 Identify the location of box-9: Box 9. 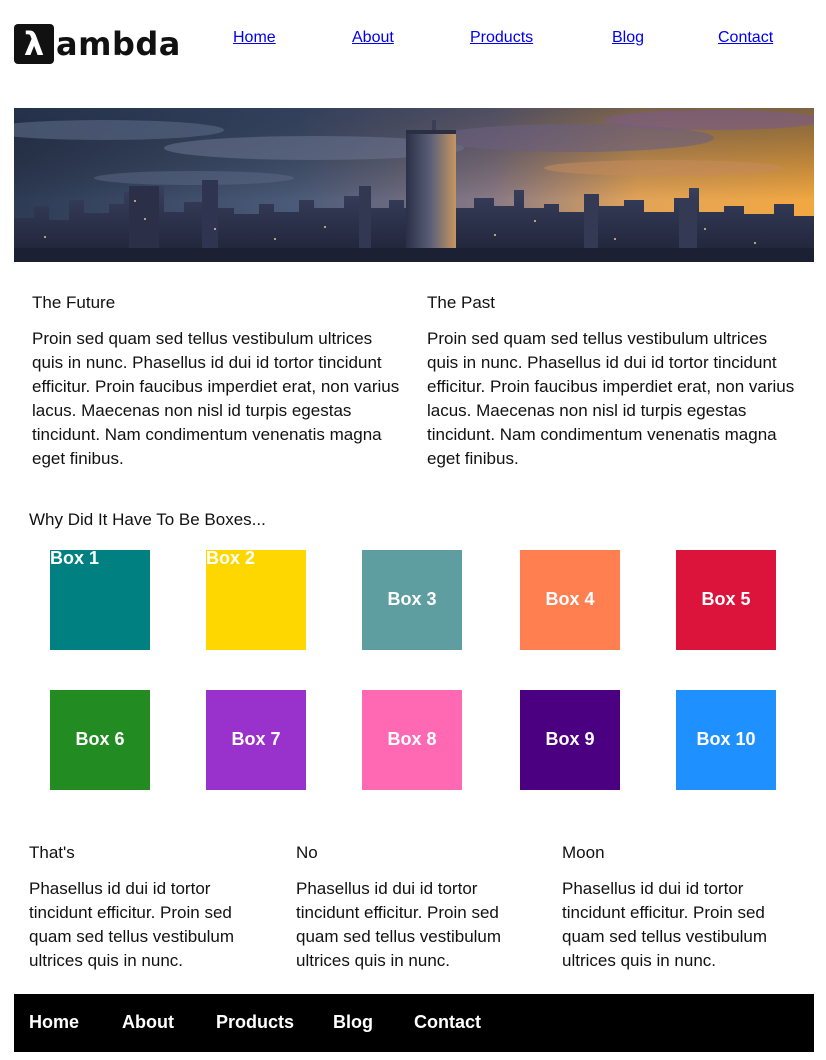
(570, 740).